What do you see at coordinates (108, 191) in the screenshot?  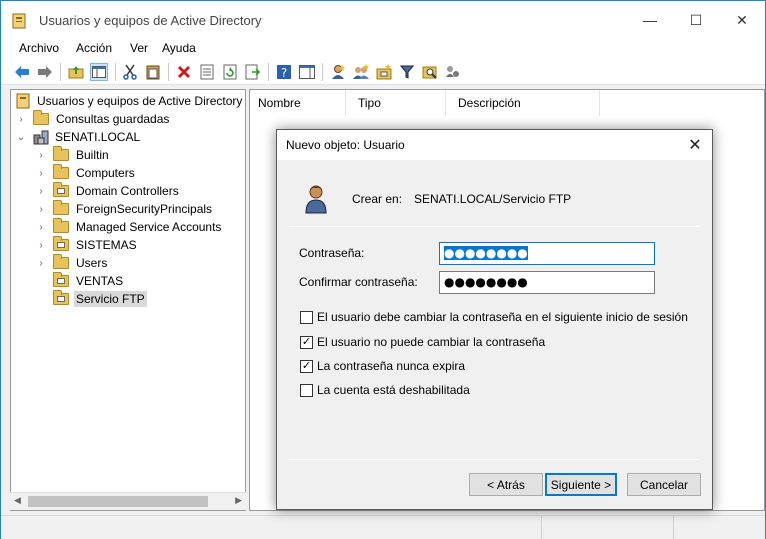 I see `tree-item: › Domain Controllers` at bounding box center [108, 191].